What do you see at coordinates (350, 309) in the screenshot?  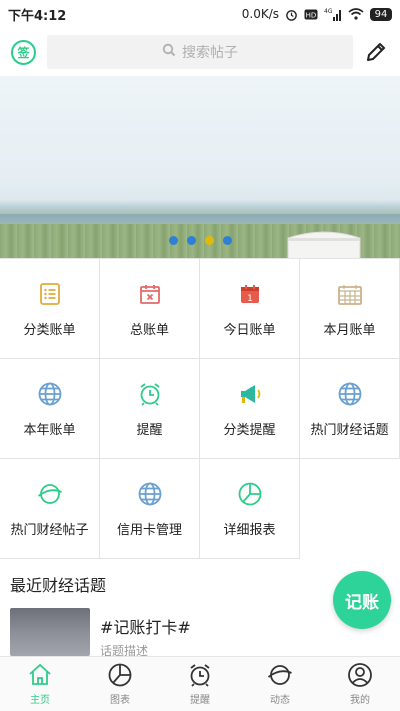 I see `grid-item: 本月账单` at bounding box center [350, 309].